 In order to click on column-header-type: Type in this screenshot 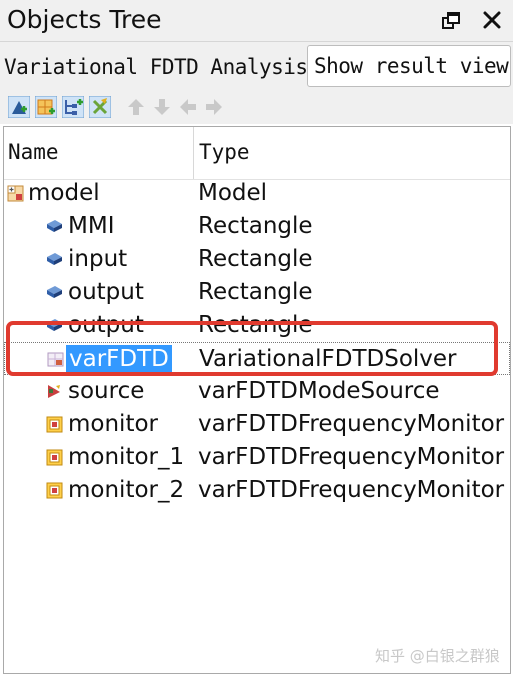, I will do `click(224, 152)`.